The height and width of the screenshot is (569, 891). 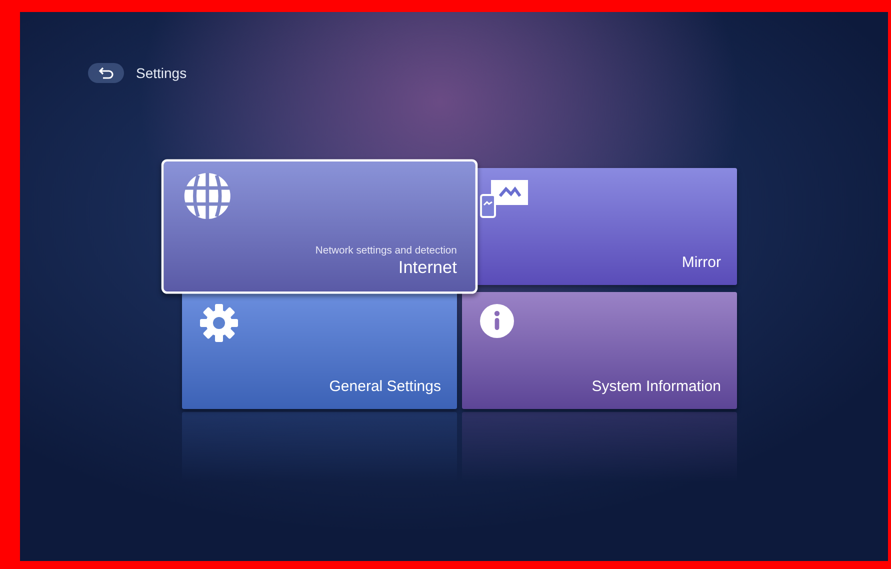 I want to click on gear-icon, so click(x=219, y=323).